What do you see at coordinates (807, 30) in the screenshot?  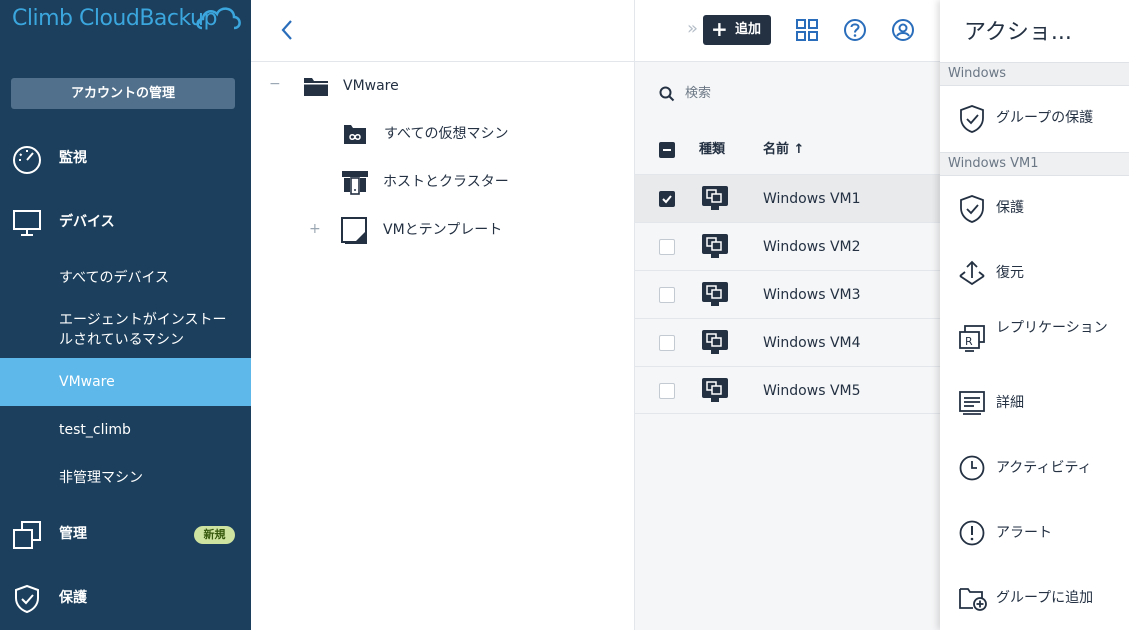 I see `grid-icon` at bounding box center [807, 30].